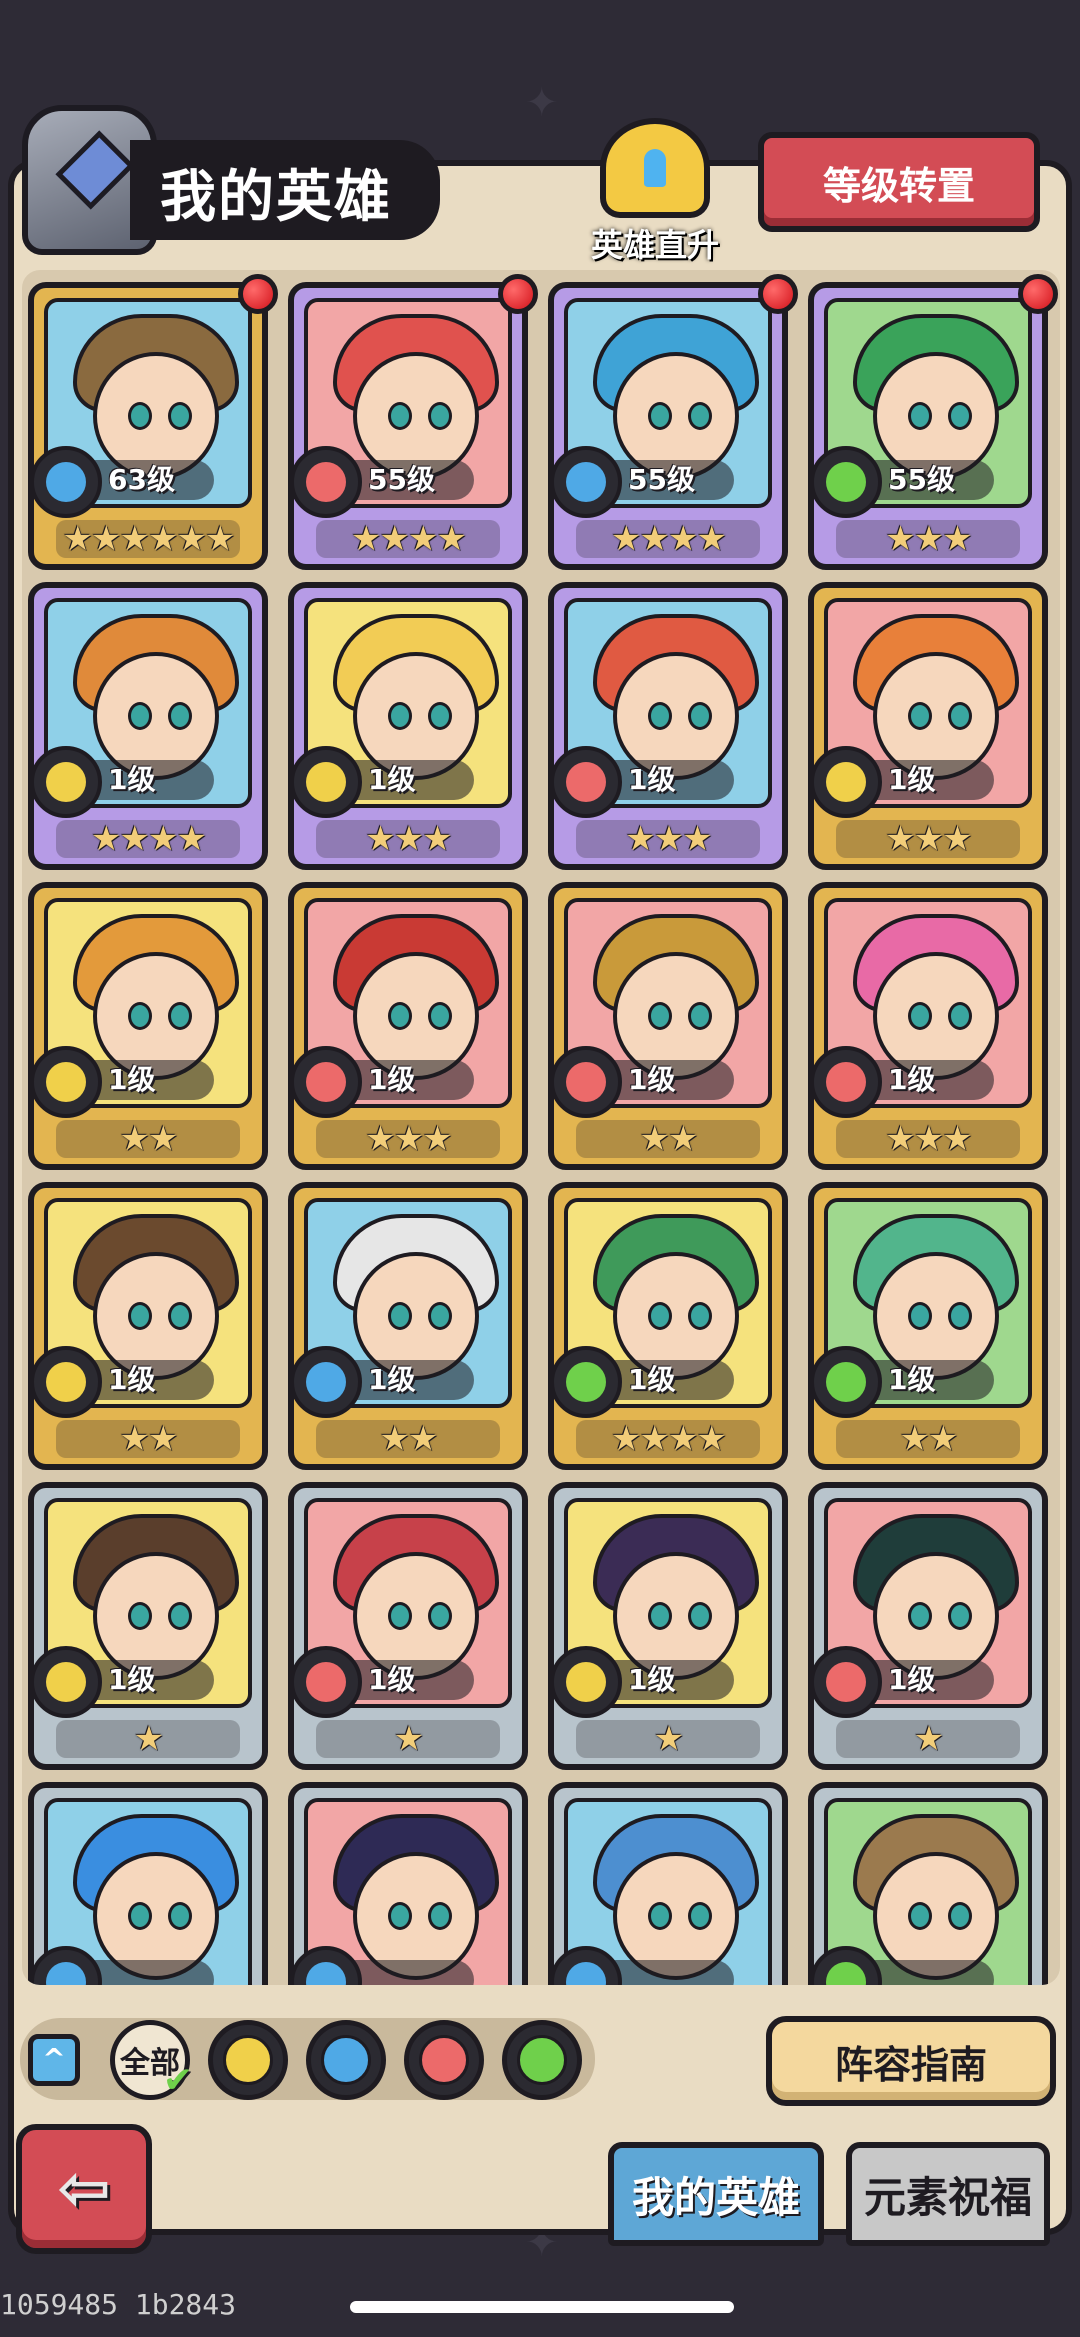  Describe the element at coordinates (118, 2304) in the screenshot. I see `debug-text: 1059485 1b2843` at that location.